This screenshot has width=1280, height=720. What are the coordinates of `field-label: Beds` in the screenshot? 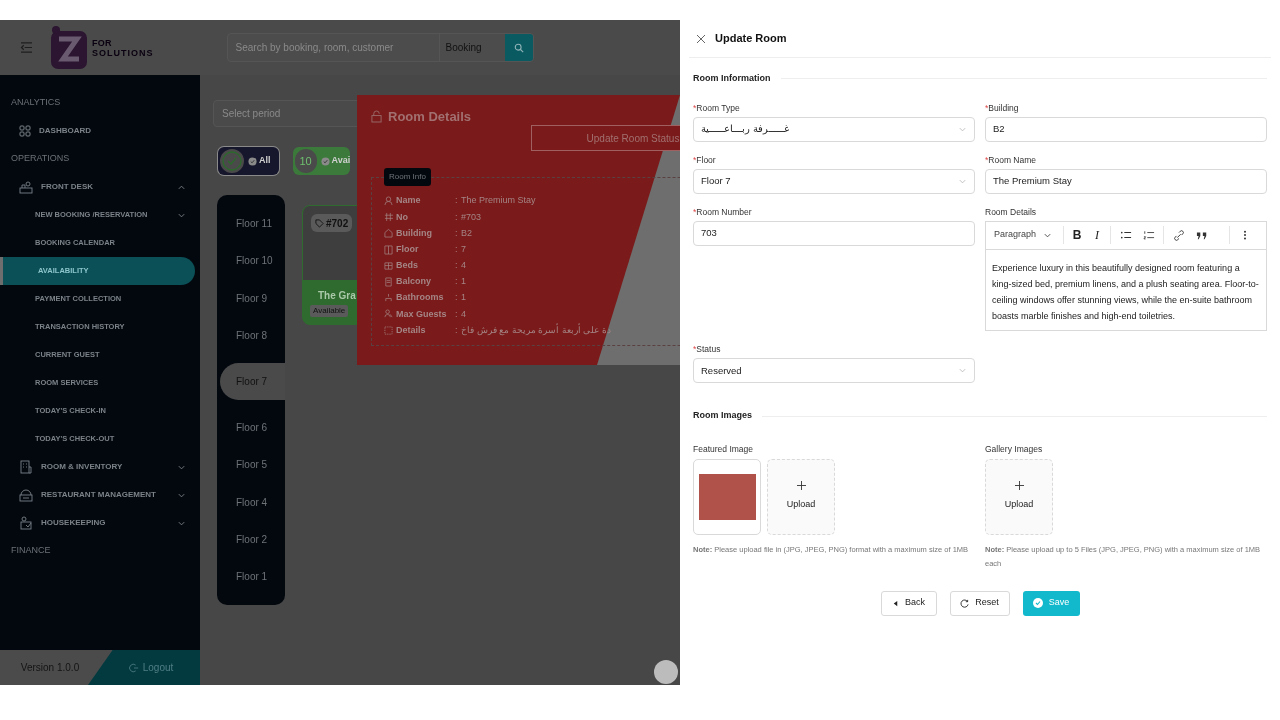 It's located at (407, 266).